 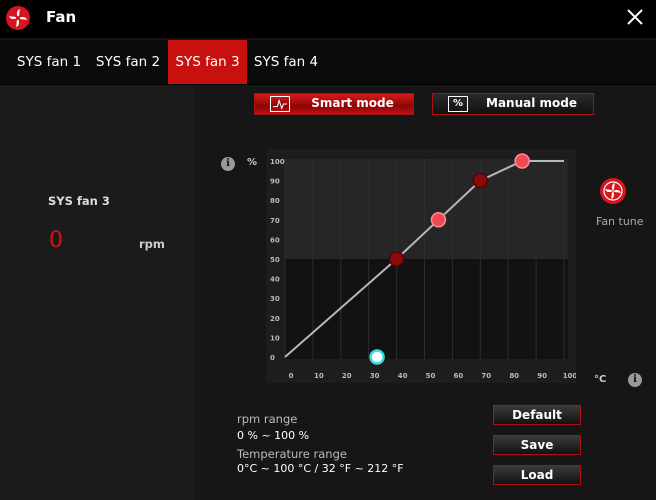 I want to click on y-tick-label: 0, so click(x=272, y=358).